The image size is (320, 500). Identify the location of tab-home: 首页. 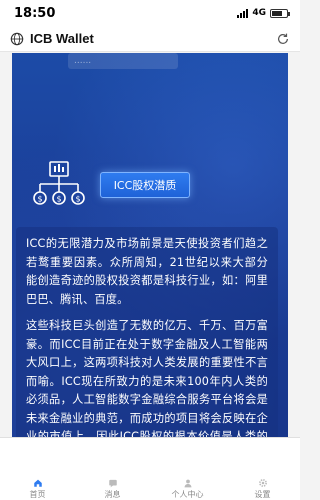
(37, 469).